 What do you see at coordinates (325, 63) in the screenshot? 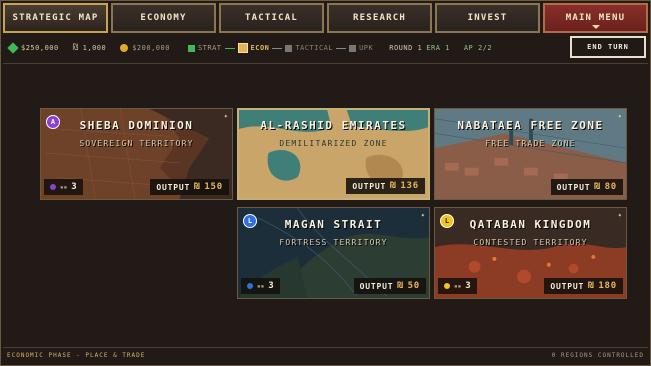
I see `divider` at bounding box center [325, 63].